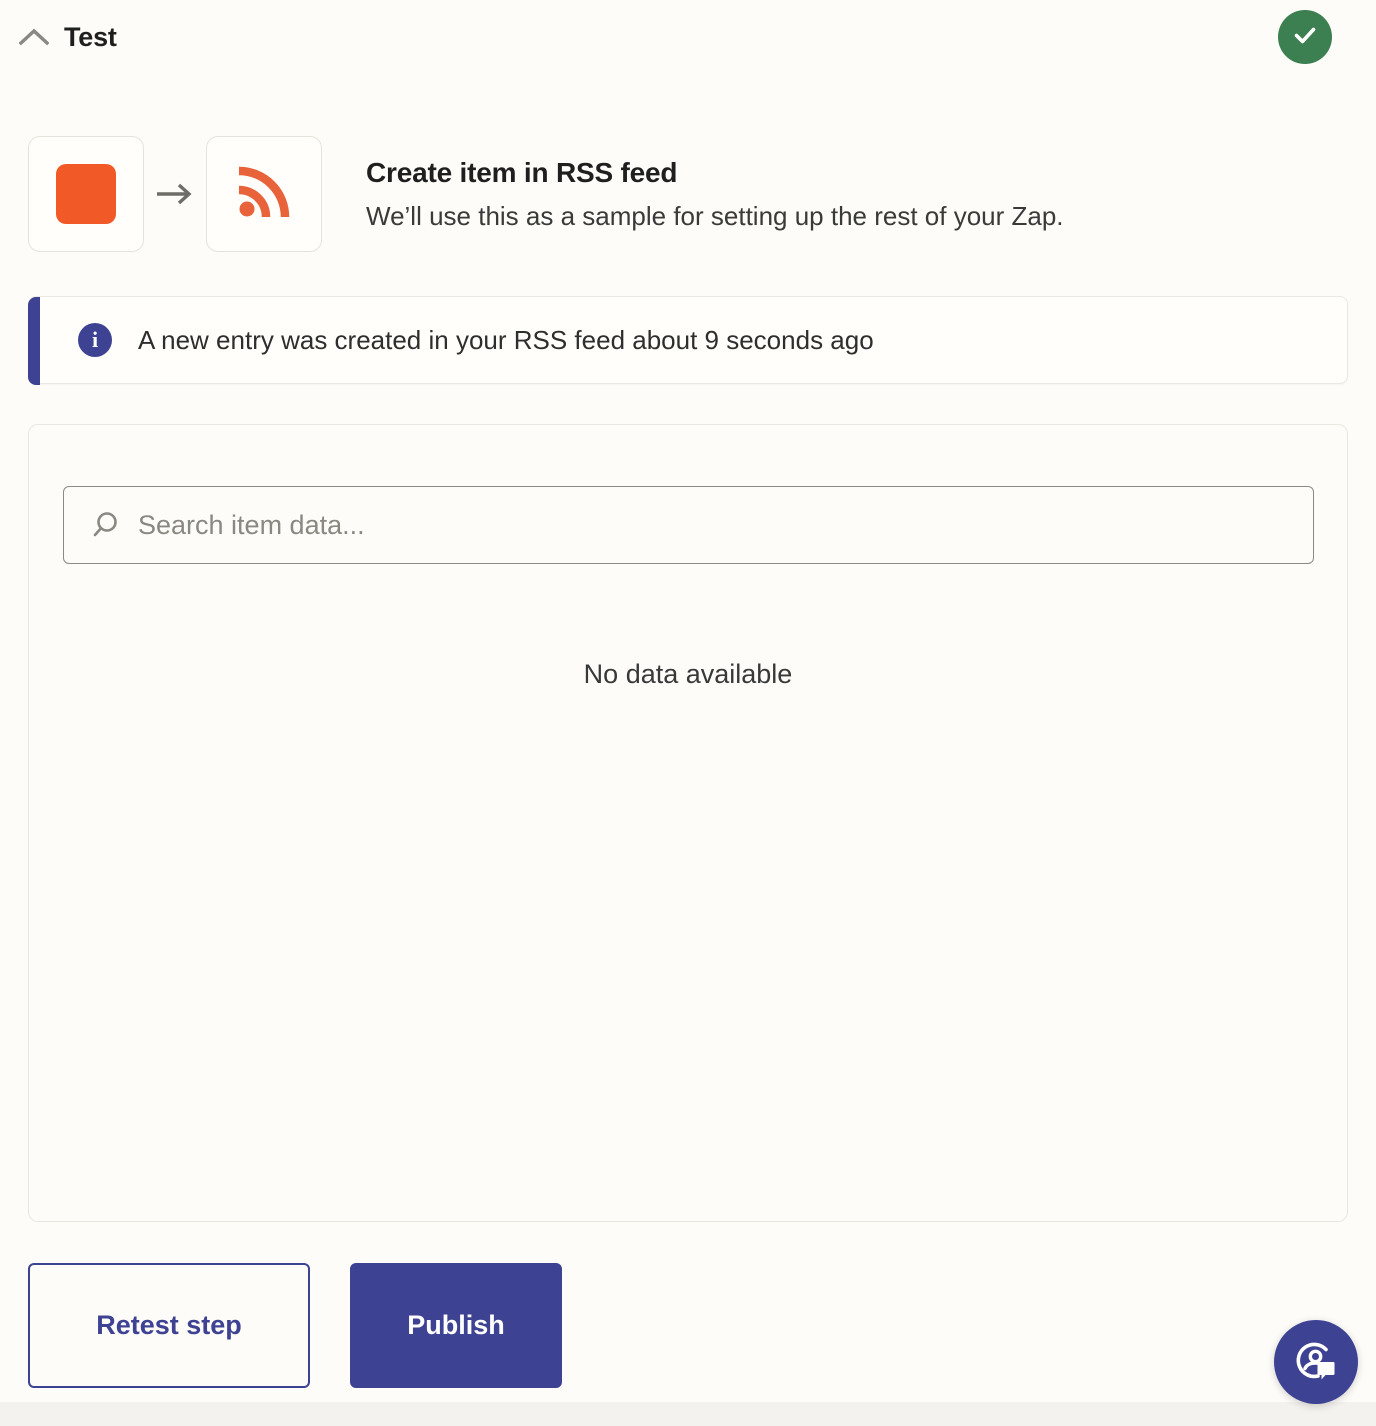 The image size is (1376, 1426). I want to click on retest-step-button: Retest step, so click(169, 1325).